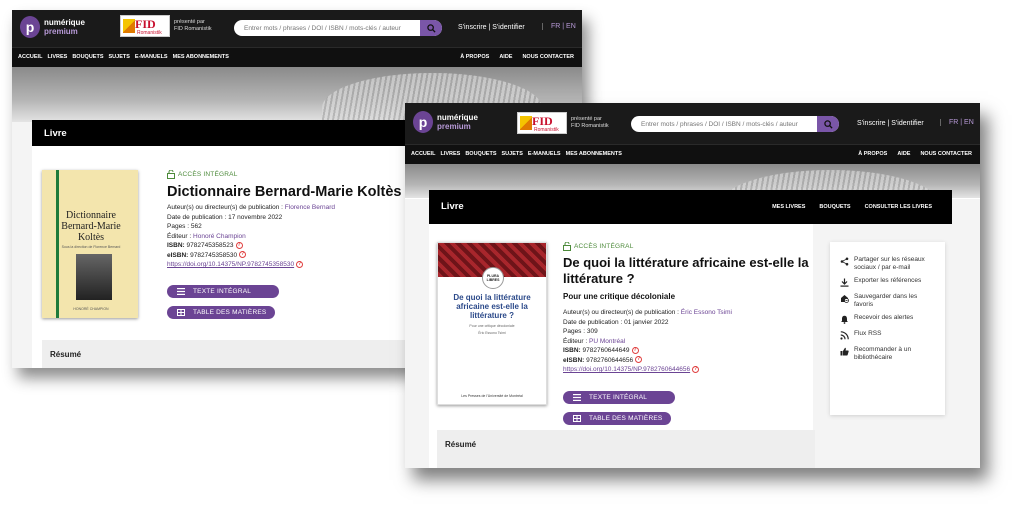 Image resolution: width=1024 pixels, height=511 pixels. I want to click on publication-date: 17 novembre 2022, so click(255, 217).